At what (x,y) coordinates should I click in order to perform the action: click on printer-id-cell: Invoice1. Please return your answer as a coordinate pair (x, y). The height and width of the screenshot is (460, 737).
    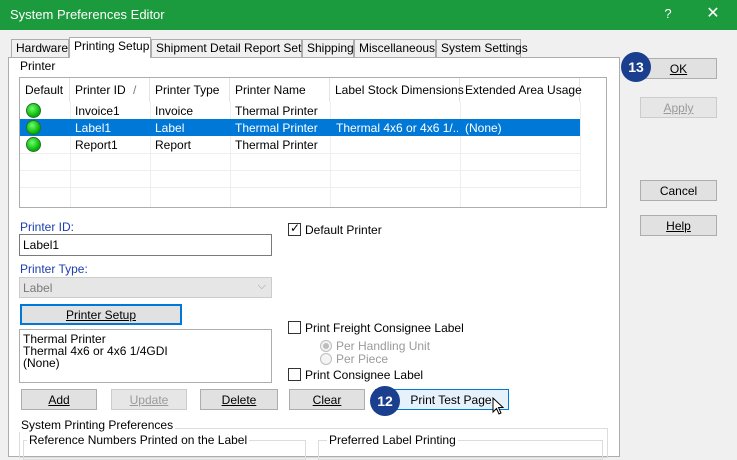
    Looking at the image, I should click on (97, 111).